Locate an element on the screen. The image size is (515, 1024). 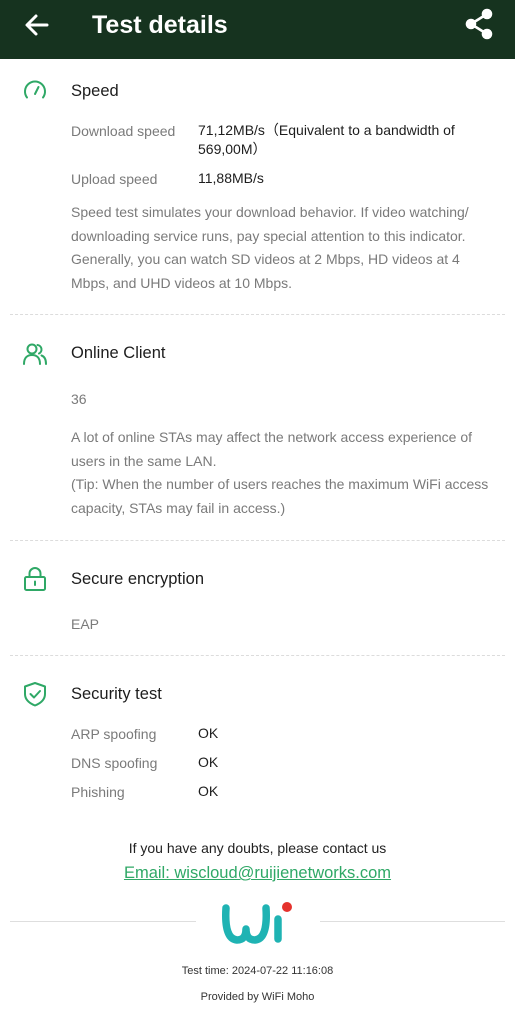
online-client-count: 36 is located at coordinates (79, 399).